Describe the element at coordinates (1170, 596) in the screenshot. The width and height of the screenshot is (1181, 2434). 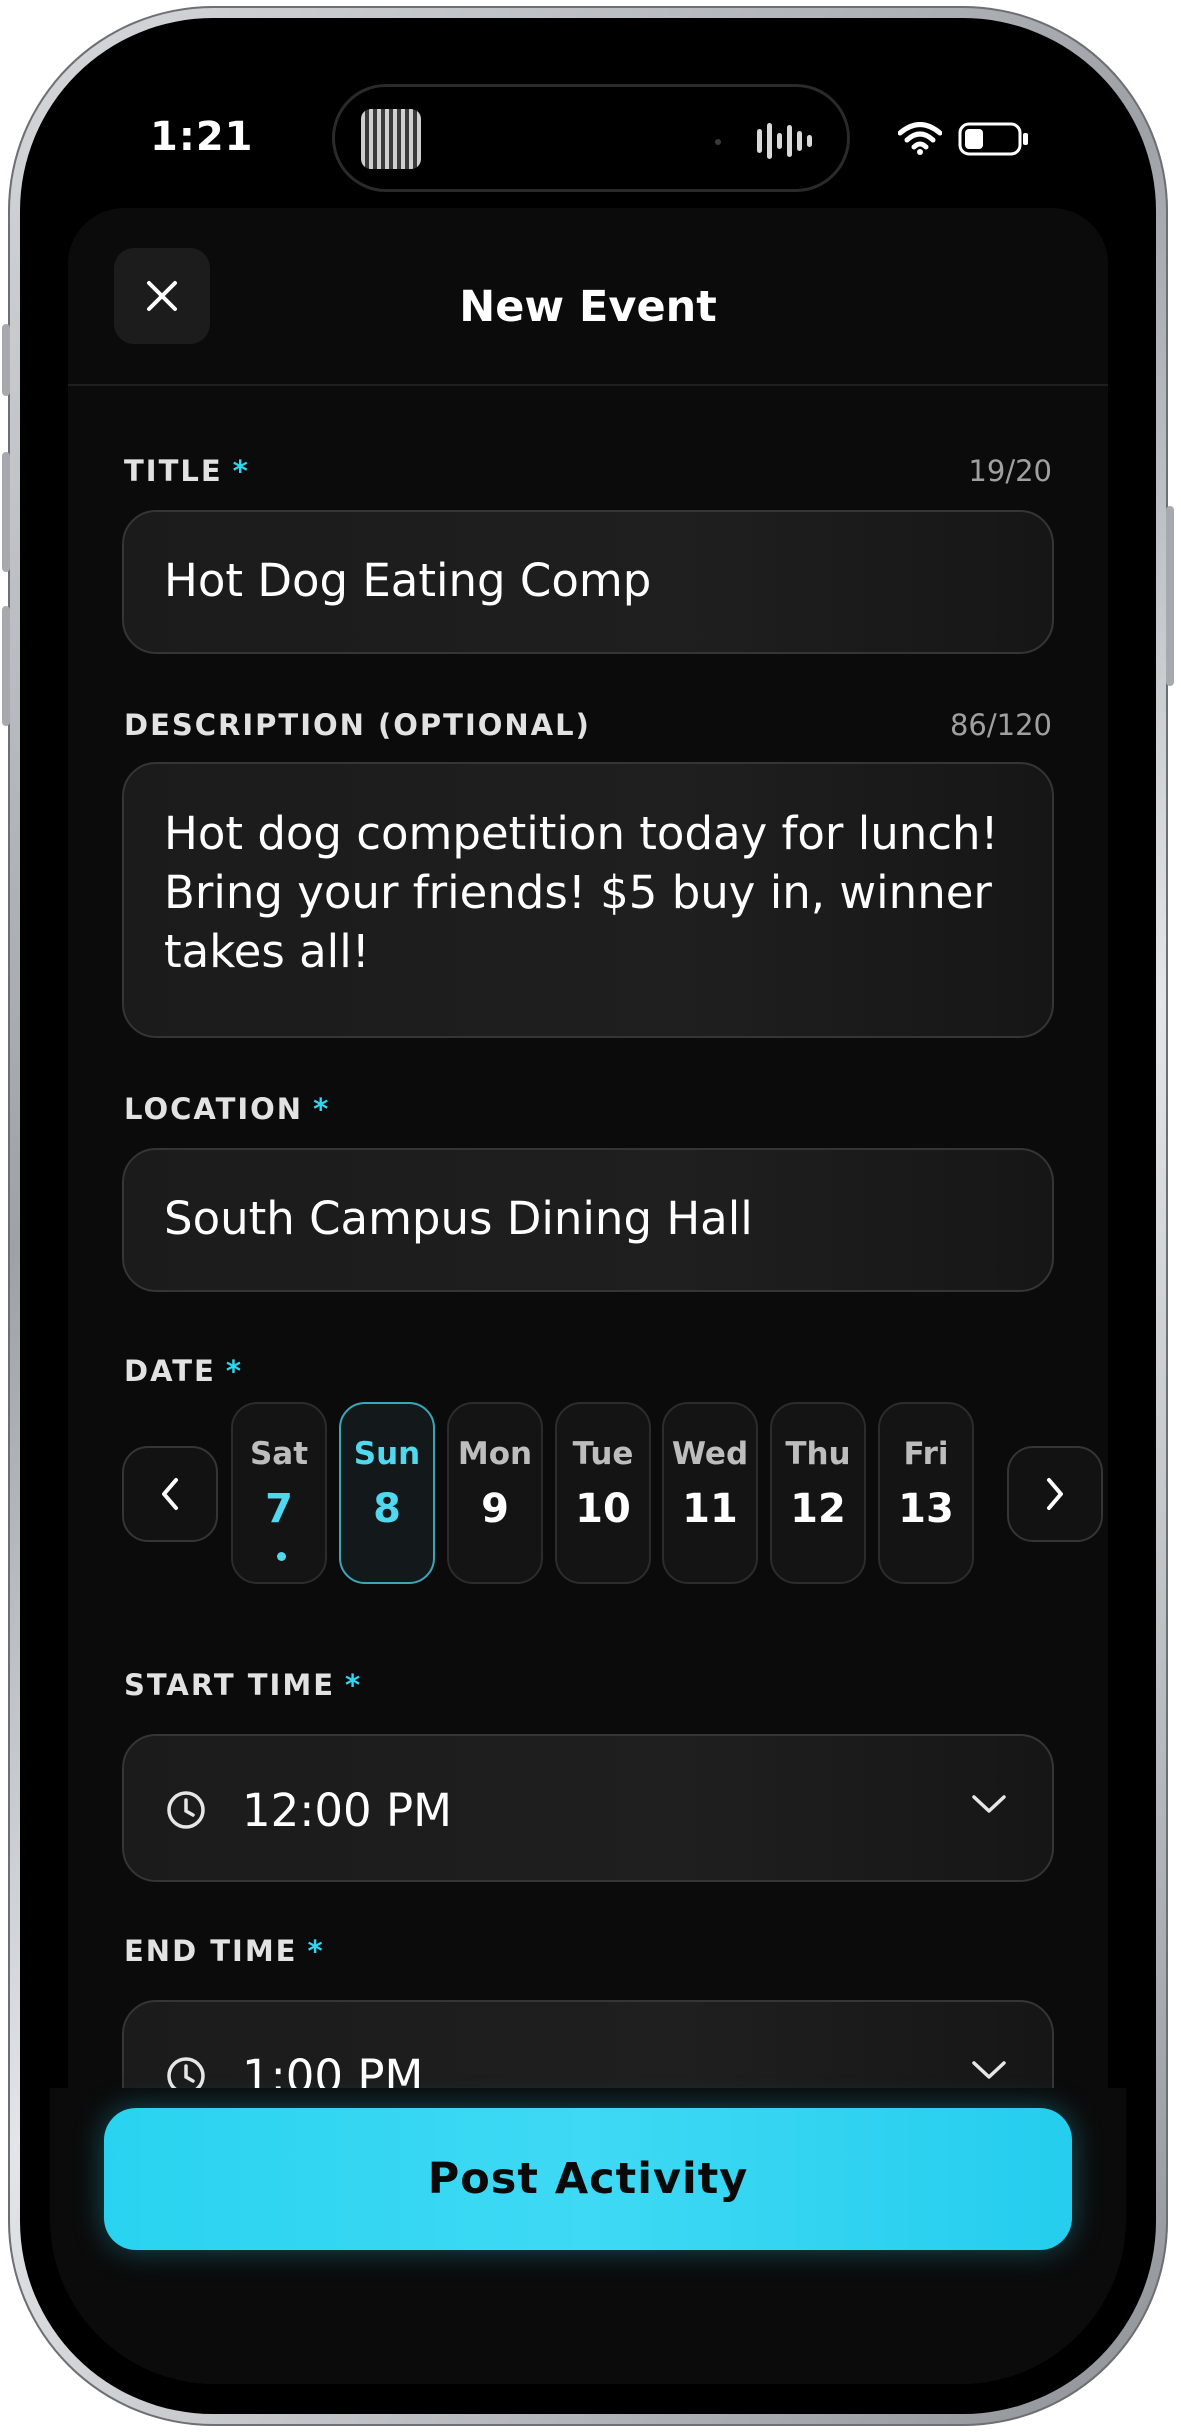
I see `power-button` at that location.